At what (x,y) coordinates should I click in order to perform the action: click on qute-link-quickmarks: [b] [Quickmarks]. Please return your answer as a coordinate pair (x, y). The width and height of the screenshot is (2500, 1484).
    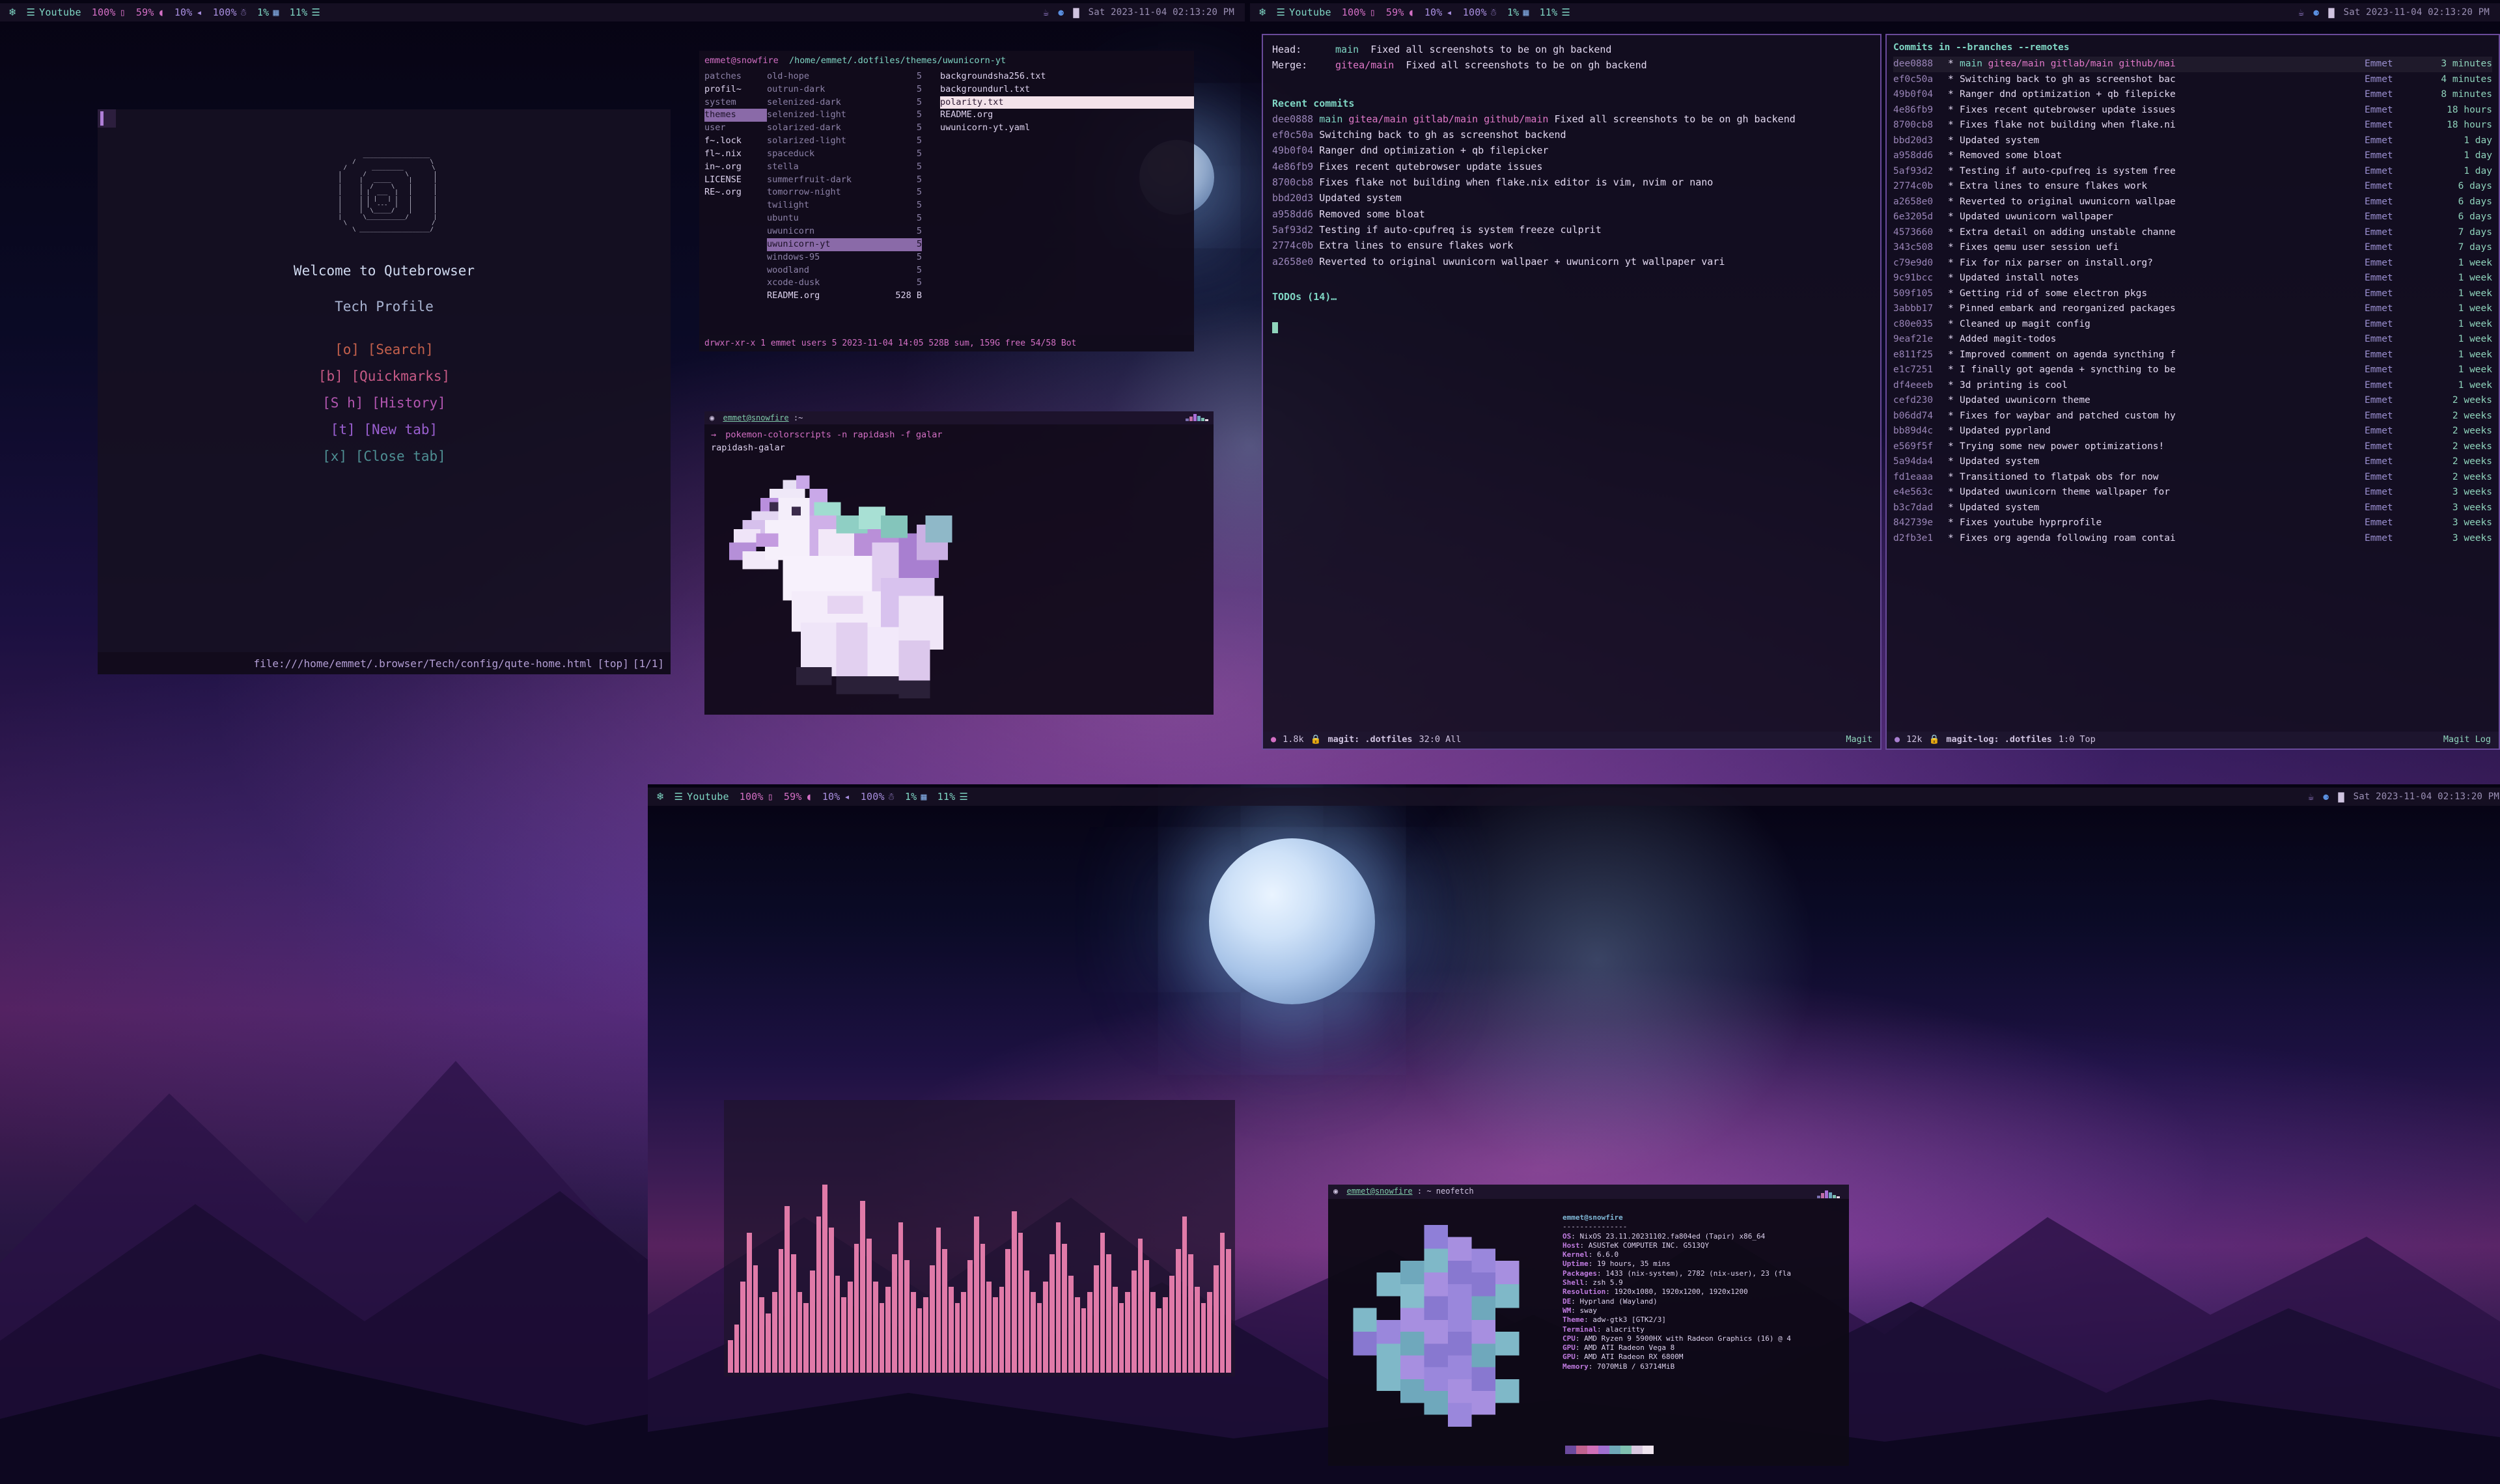
    Looking at the image, I should click on (384, 376).